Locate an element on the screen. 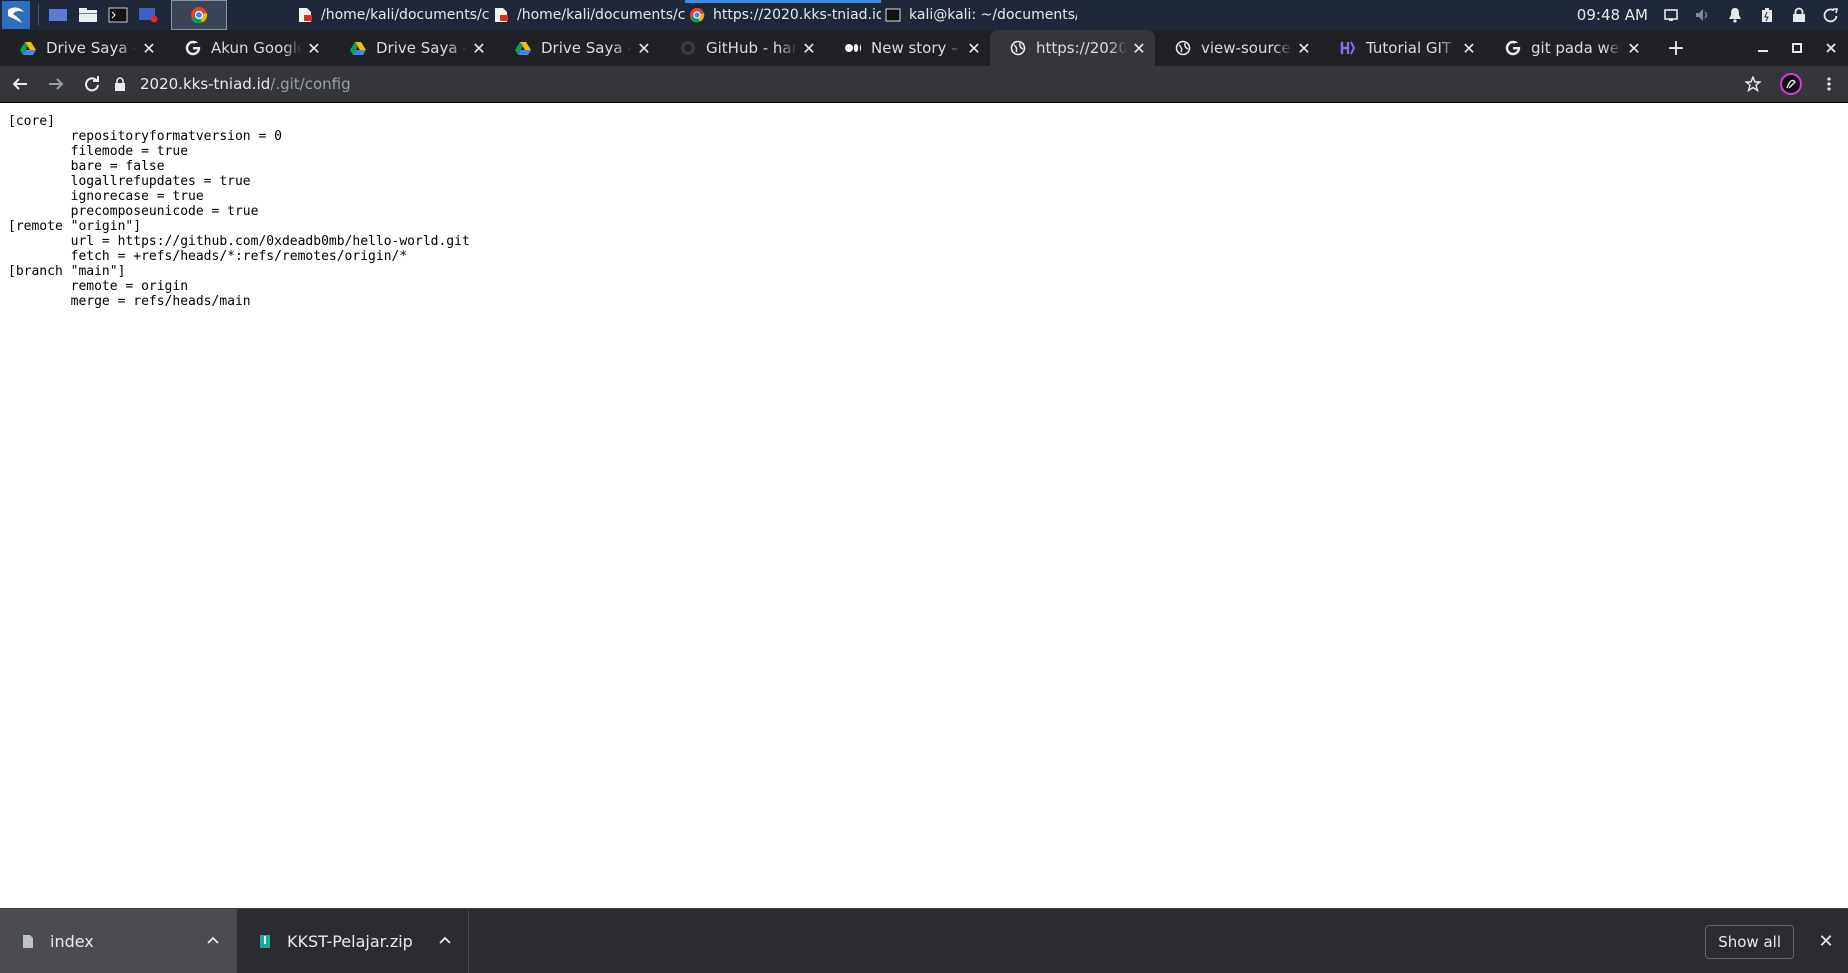  tab-drive-3: Drive Saya - Google Drive ✕ is located at coordinates (577, 48).